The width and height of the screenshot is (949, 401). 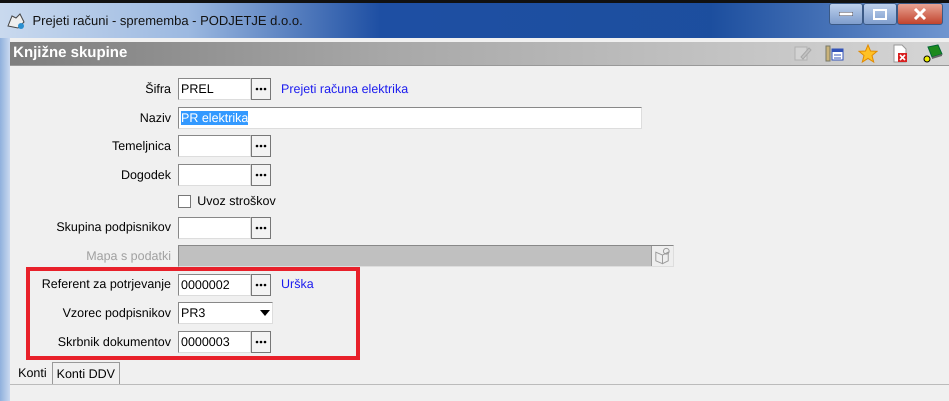 What do you see at coordinates (868, 54) in the screenshot?
I see `star-icon` at bounding box center [868, 54].